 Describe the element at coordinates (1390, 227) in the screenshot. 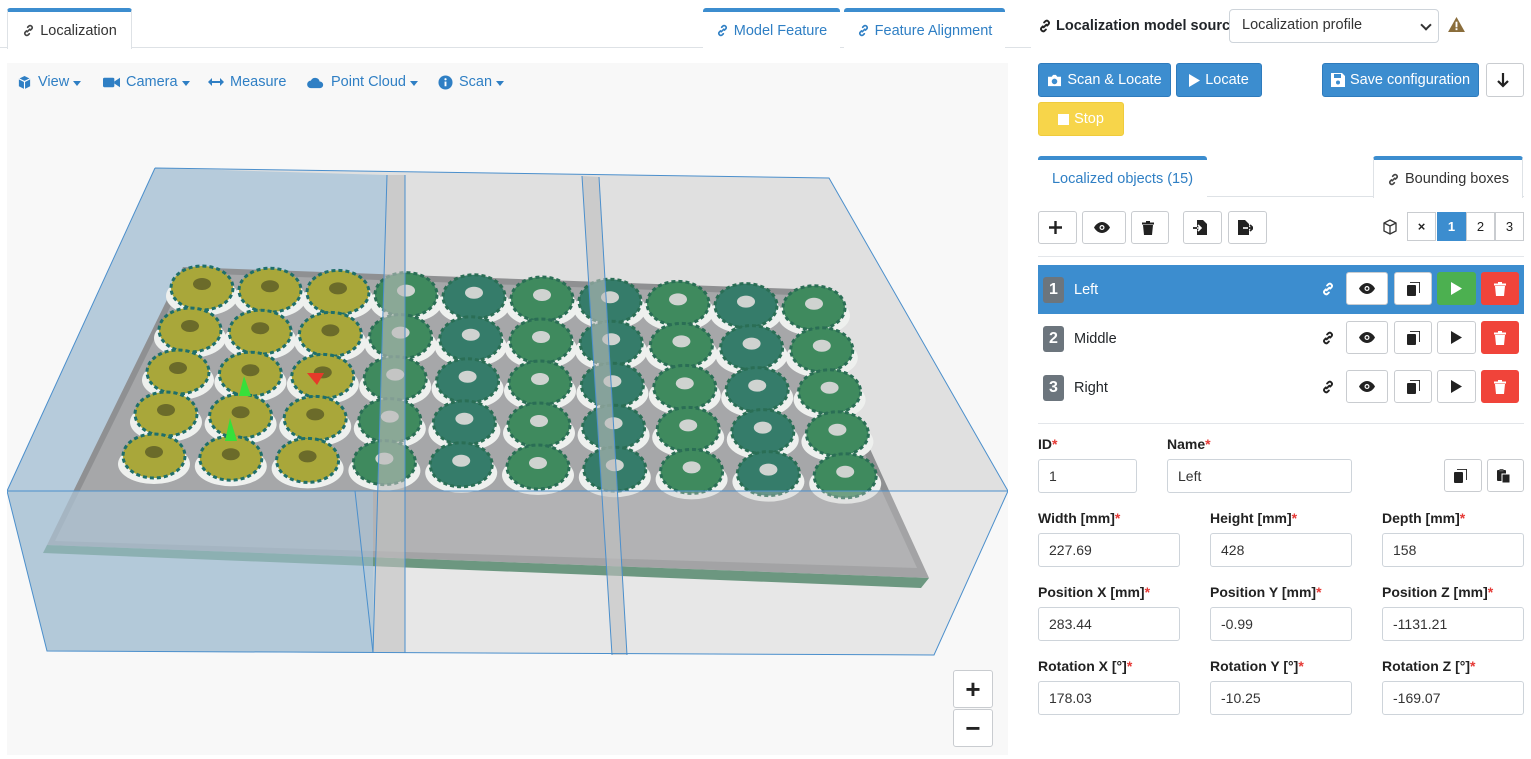

I see `cube-outline-icon` at that location.